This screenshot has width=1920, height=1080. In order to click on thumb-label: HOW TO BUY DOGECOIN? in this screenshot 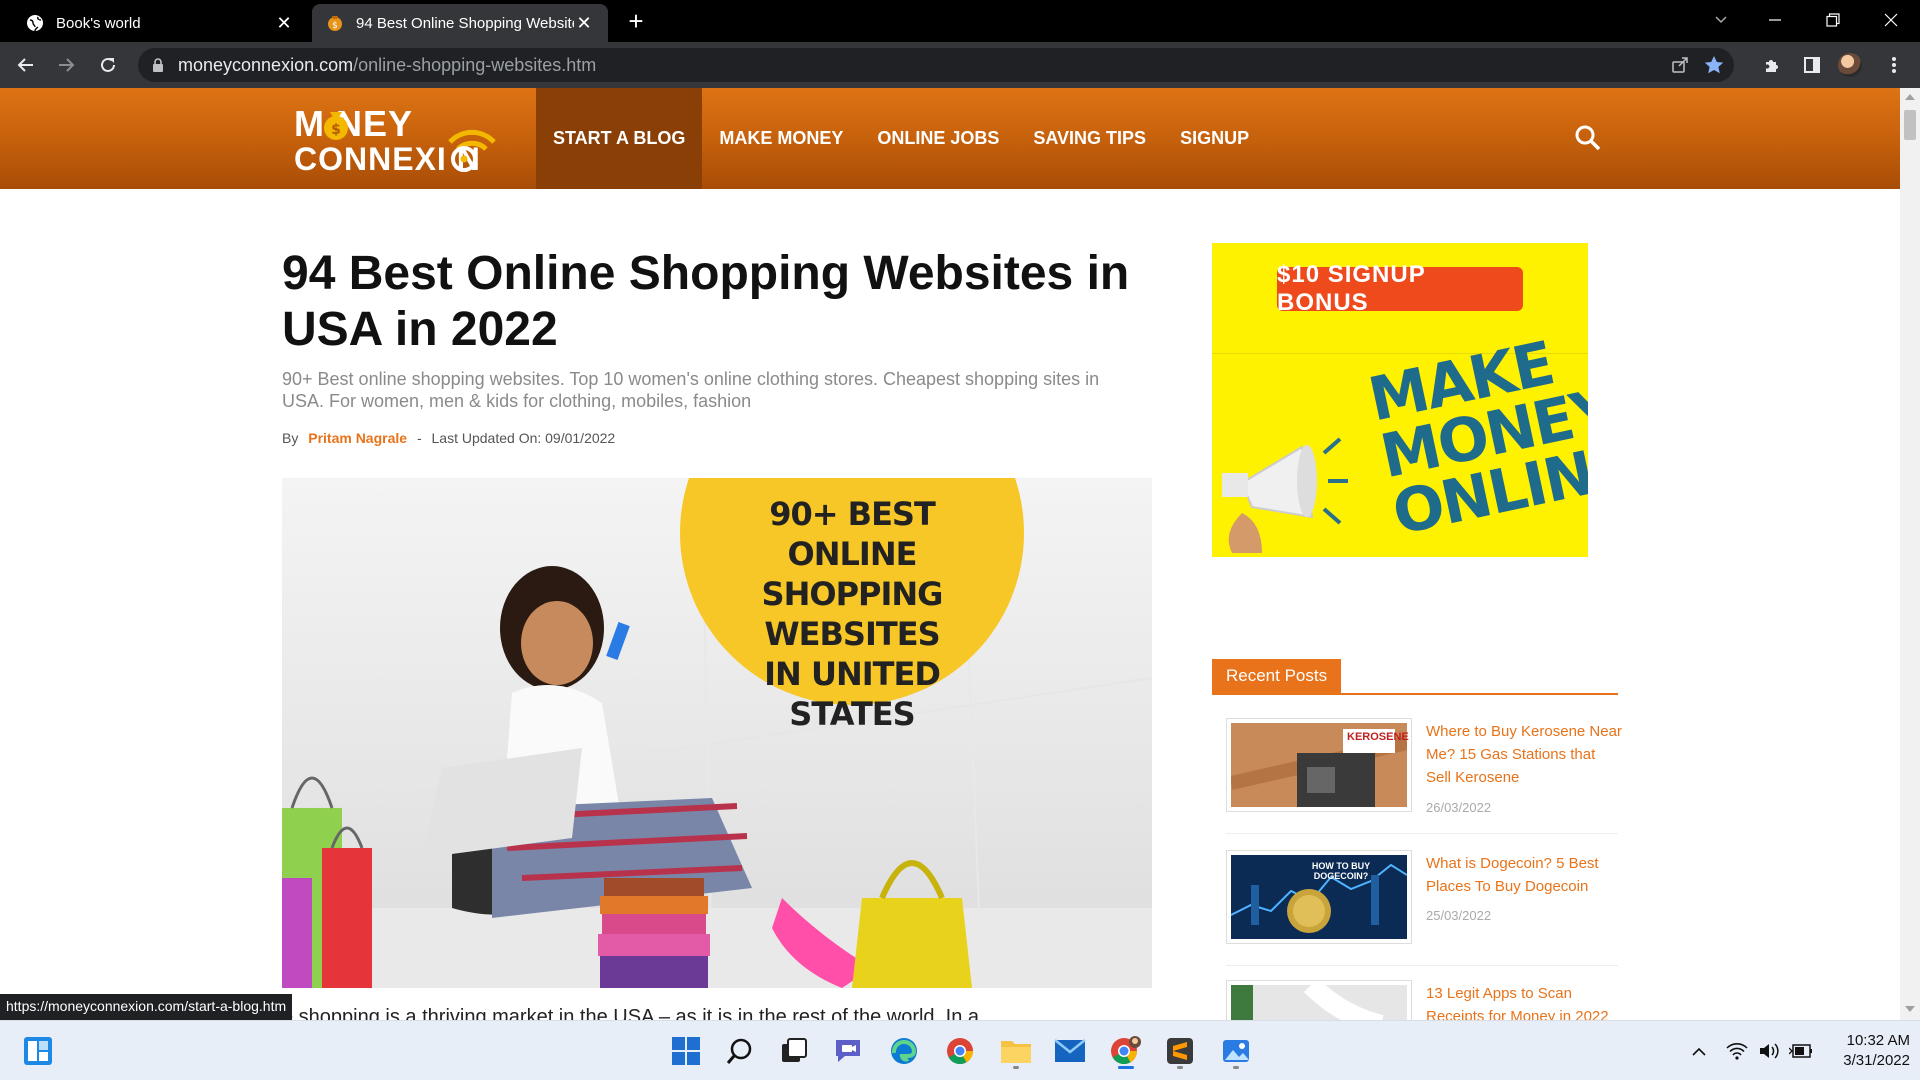, I will do `click(1341, 871)`.